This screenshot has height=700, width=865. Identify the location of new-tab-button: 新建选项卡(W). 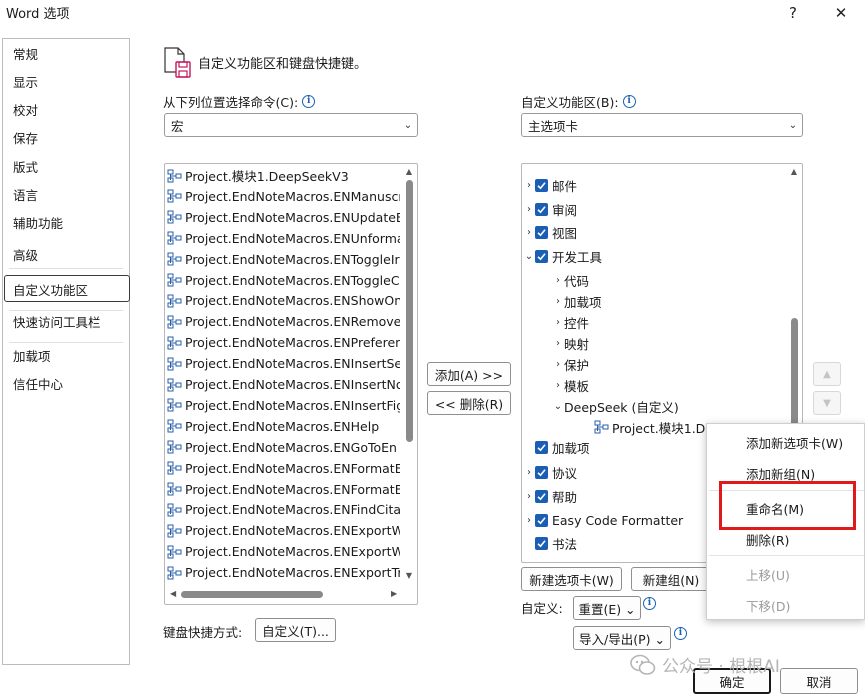
(571, 579).